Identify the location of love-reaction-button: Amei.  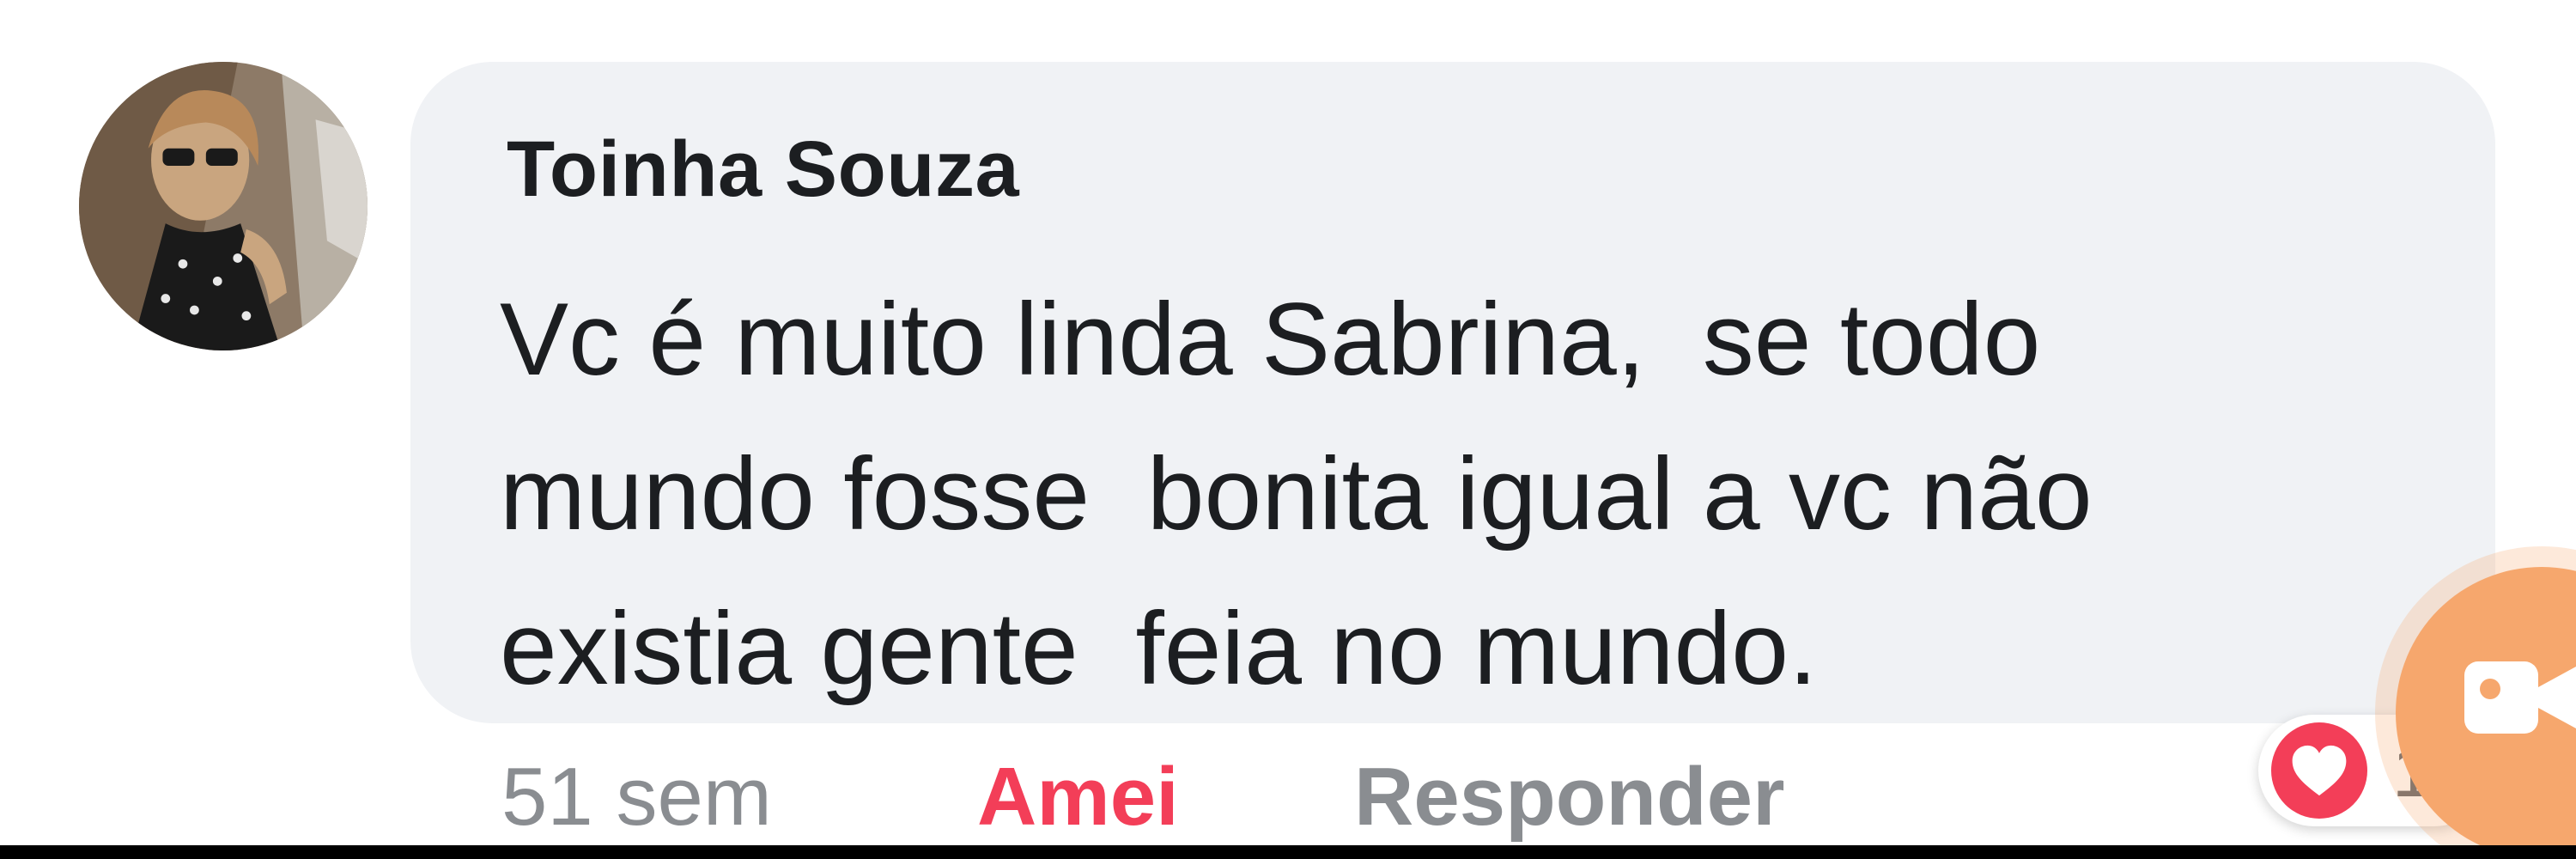
(1078, 797).